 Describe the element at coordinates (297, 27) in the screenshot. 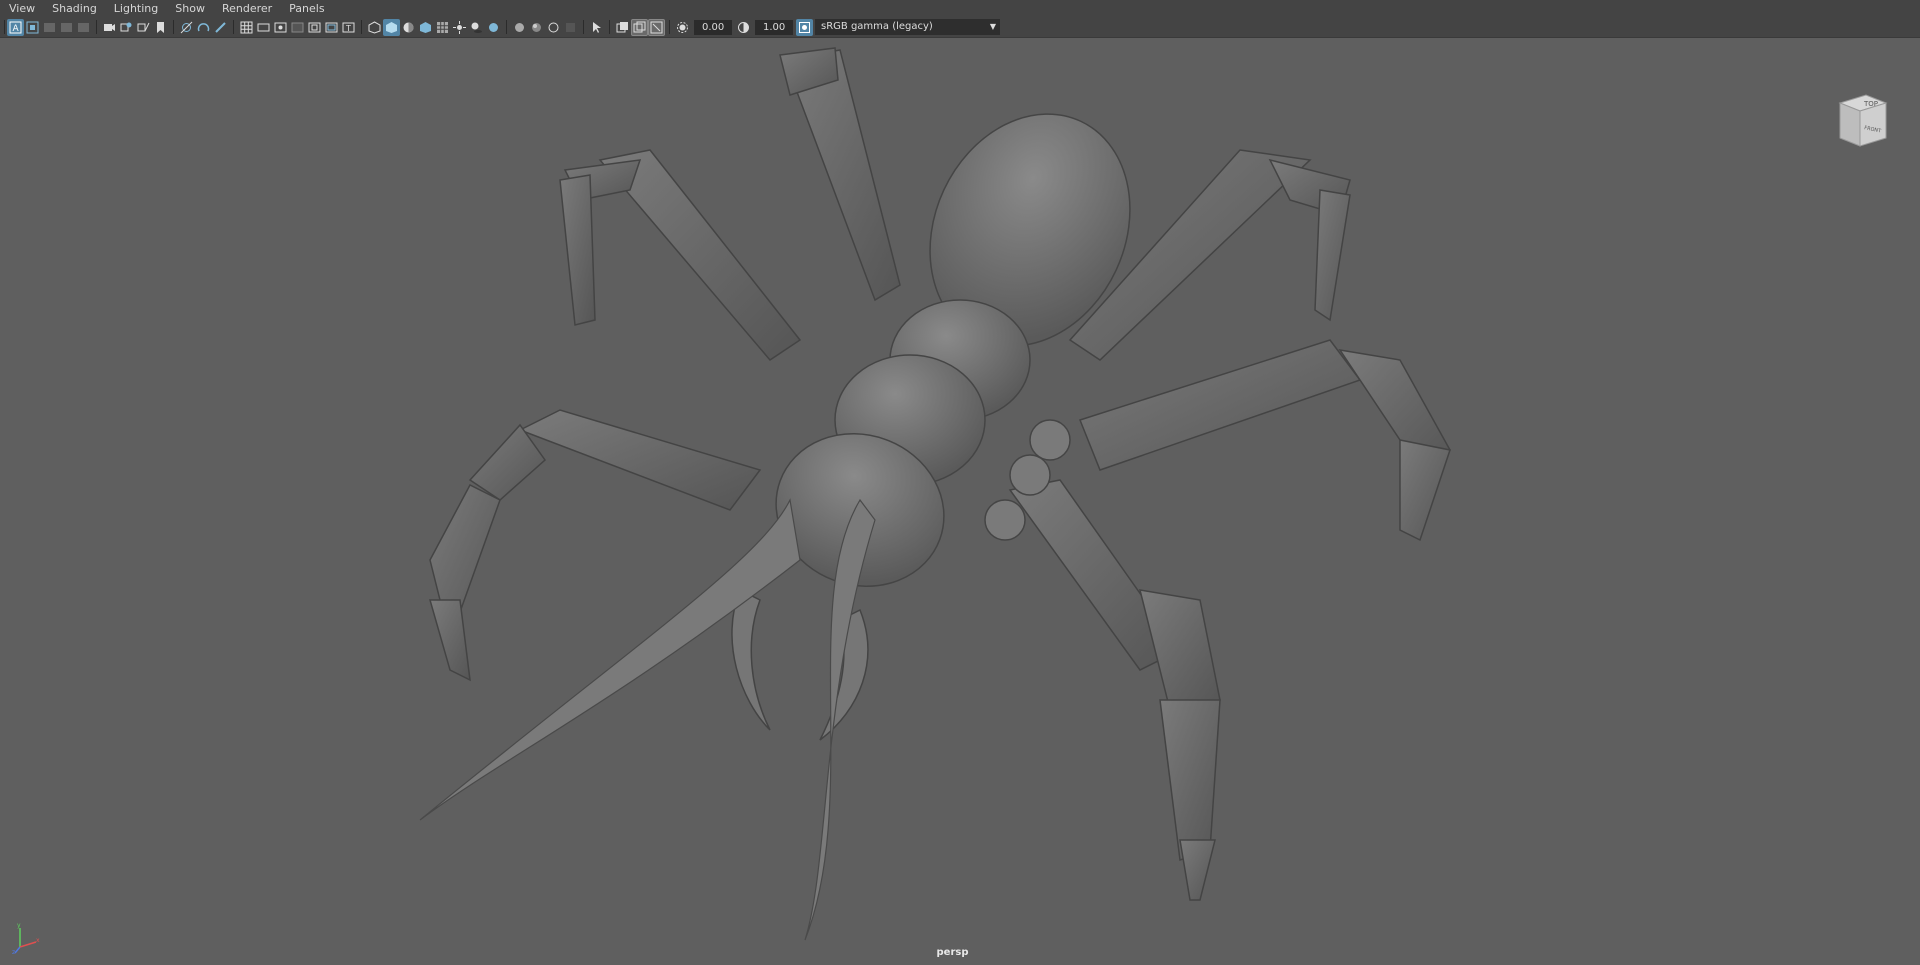

I see `gate-mask-icon` at that location.